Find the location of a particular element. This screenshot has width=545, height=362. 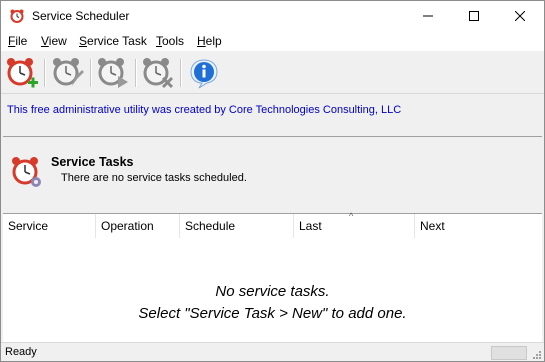

about-button is located at coordinates (204, 73).